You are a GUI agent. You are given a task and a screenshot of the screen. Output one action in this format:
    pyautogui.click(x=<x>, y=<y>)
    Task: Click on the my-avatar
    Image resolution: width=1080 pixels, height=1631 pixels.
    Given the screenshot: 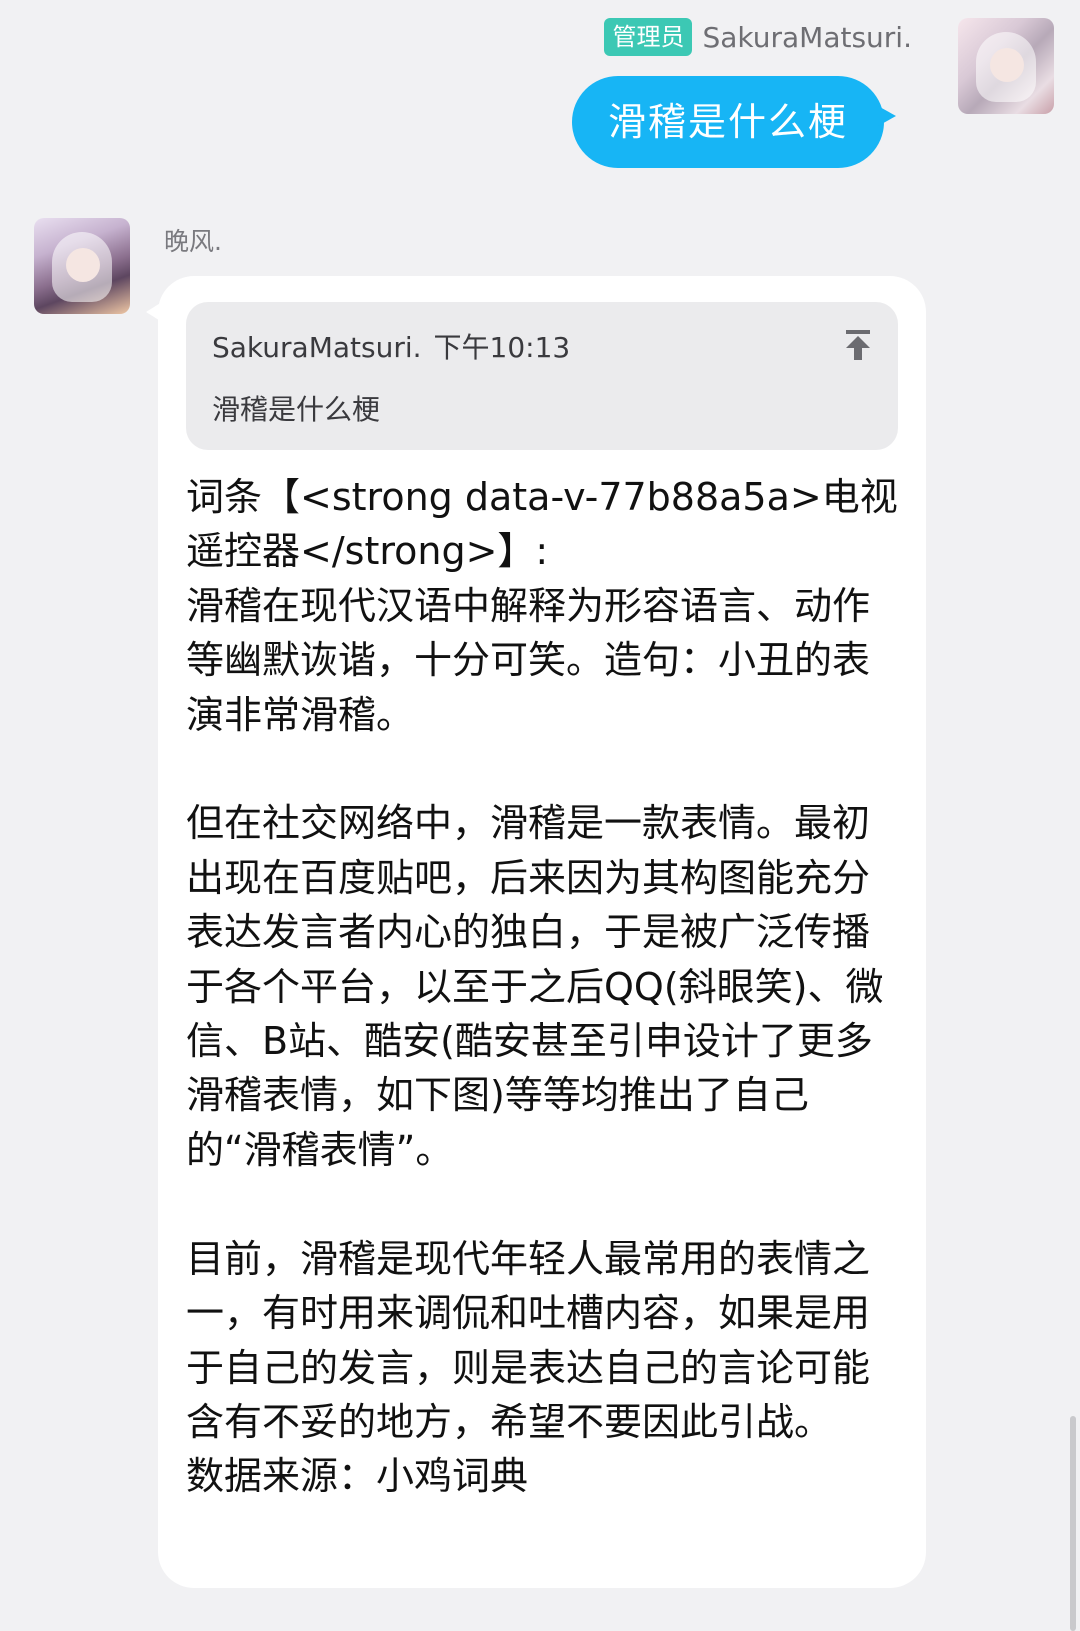 What is the action you would take?
    pyautogui.click(x=1006, y=66)
    